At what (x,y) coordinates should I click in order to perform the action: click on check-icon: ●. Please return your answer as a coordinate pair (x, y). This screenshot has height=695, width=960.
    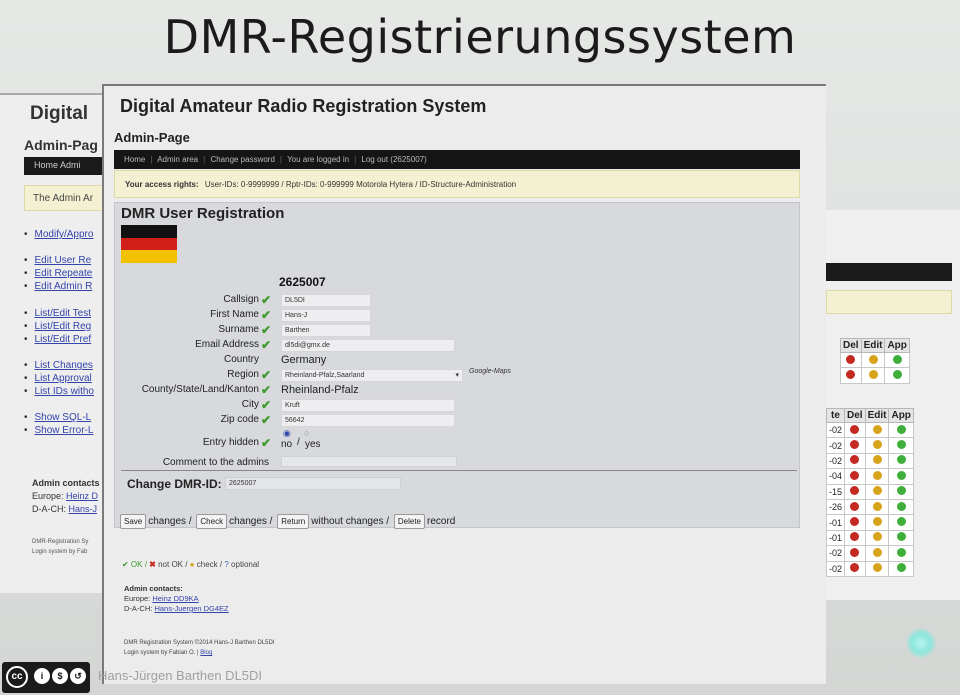
    Looking at the image, I should click on (192, 564).